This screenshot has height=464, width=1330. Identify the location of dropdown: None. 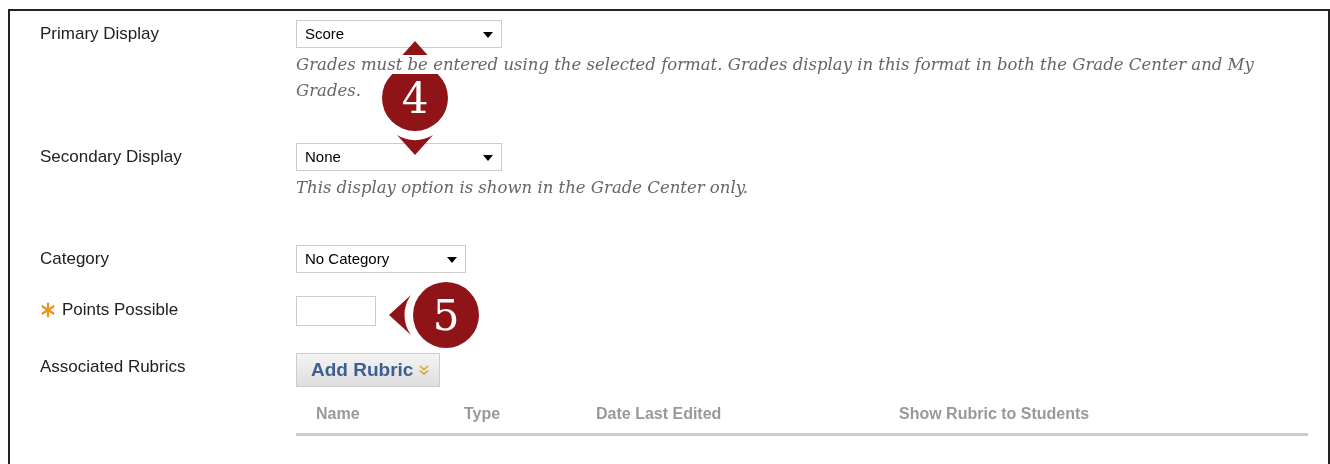
(399, 157).